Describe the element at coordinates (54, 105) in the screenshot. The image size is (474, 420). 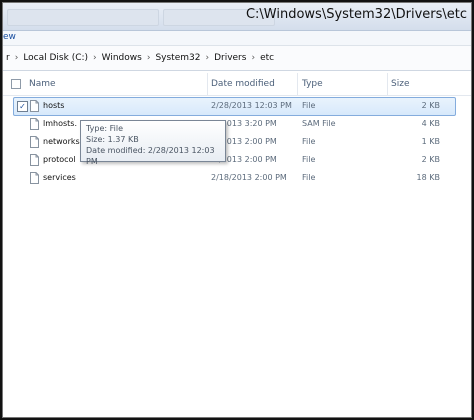
I see `file-name: hosts` at that location.